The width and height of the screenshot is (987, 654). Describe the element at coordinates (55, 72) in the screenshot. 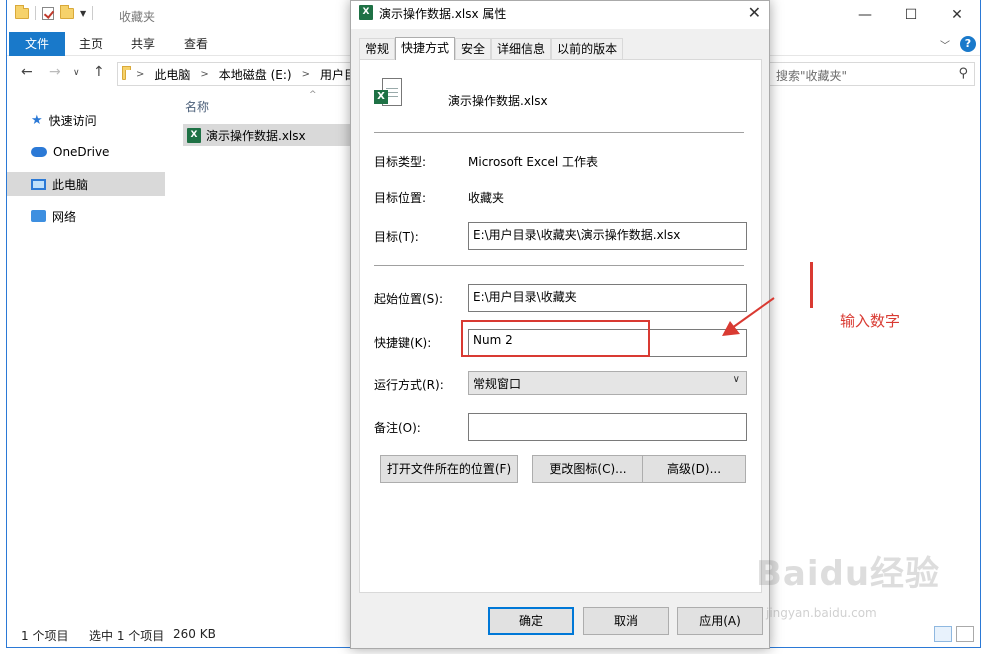

I see `forward-arrow-icon: →` at that location.